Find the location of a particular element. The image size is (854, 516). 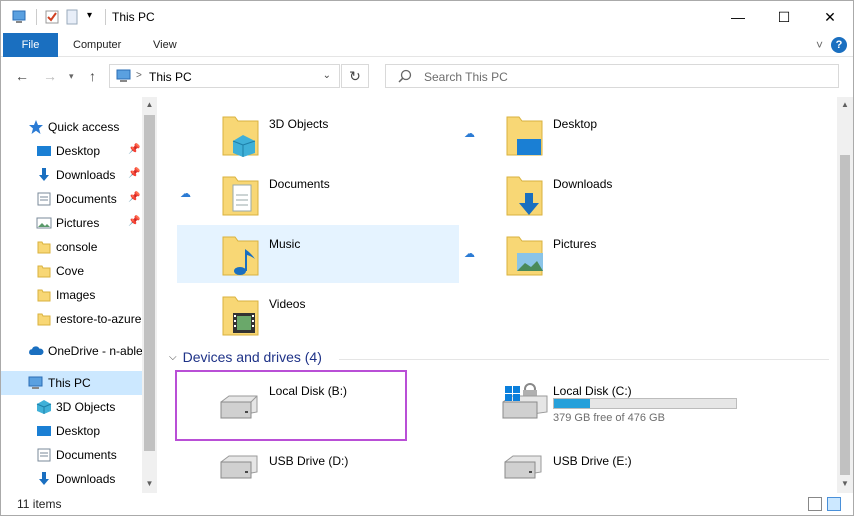

drive-usb-d: USB Drive (D:) is located at coordinates (318, 467).